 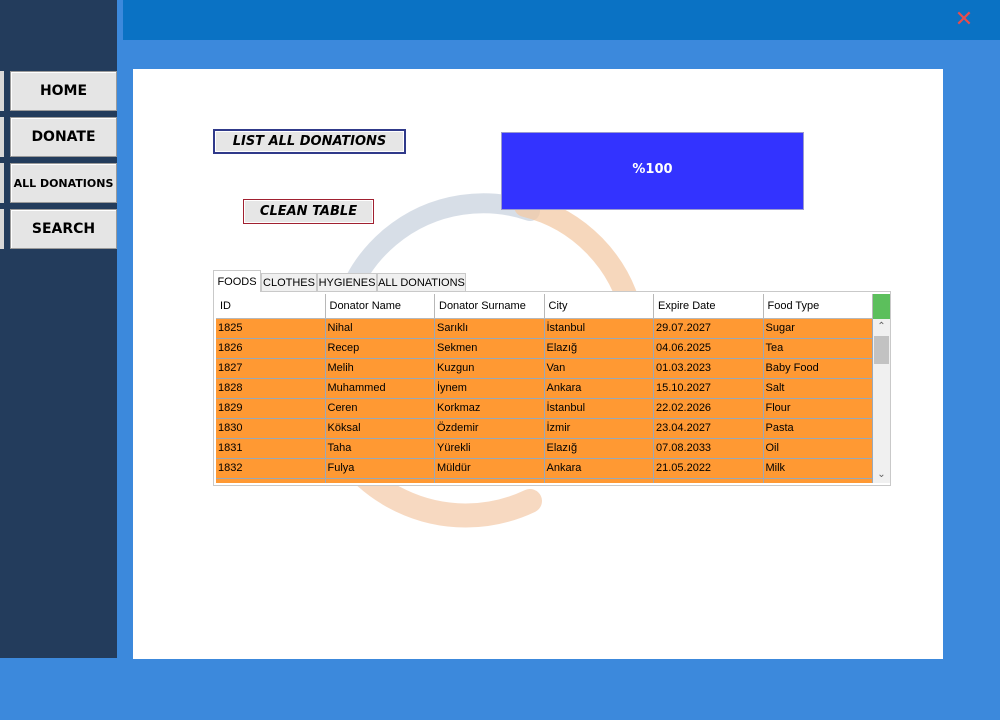 I want to click on table-cell: Salt, so click(x=818, y=389).